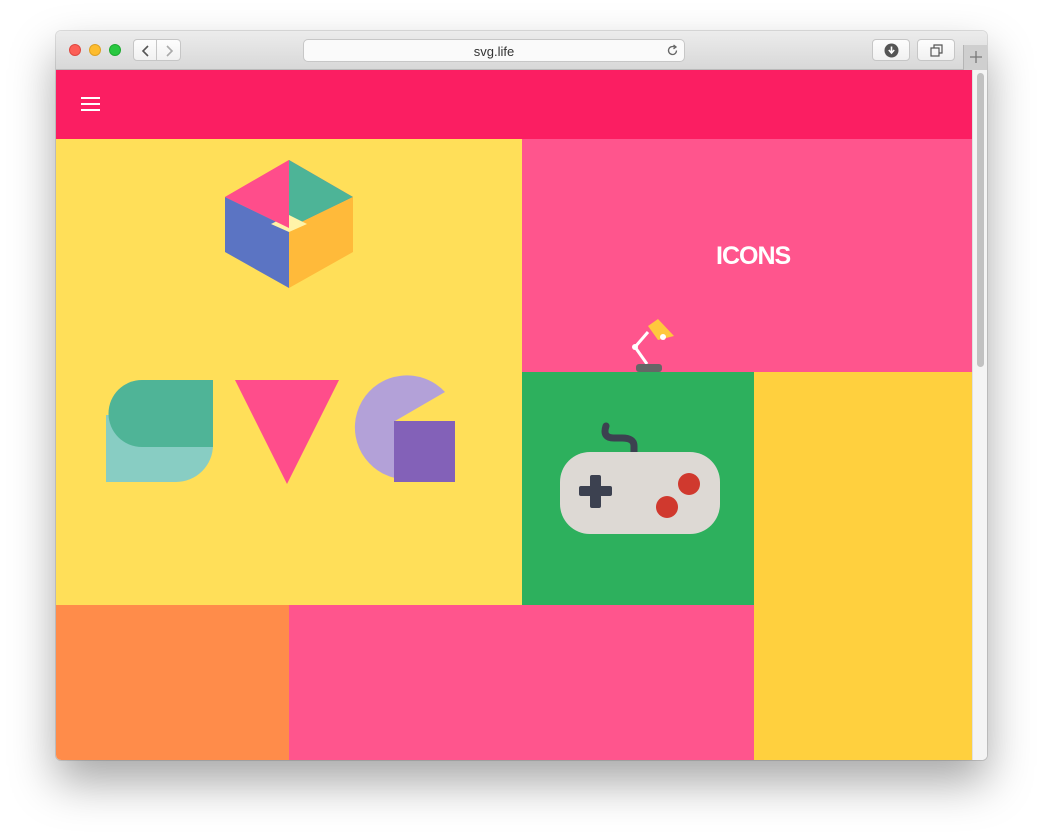  What do you see at coordinates (280, 322) in the screenshot?
I see `svg-logo-shapes-icon` at bounding box center [280, 322].